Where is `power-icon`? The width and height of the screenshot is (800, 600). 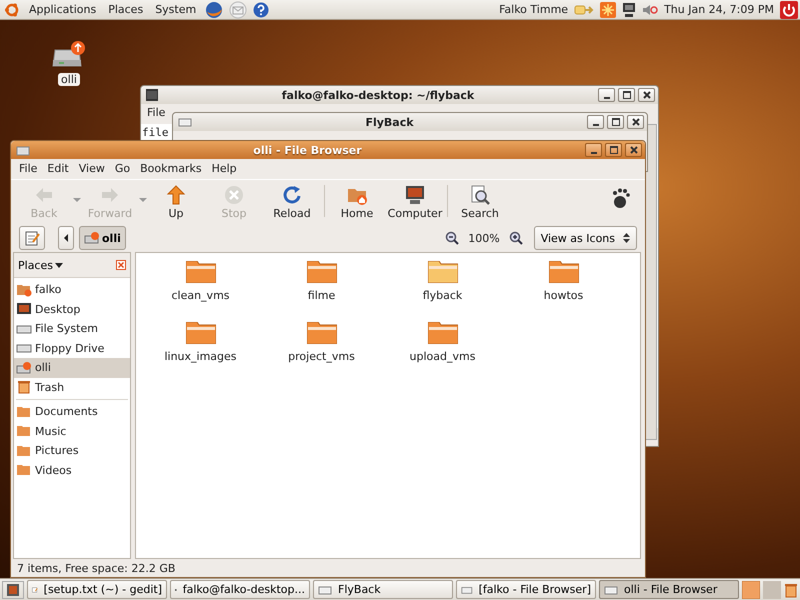
power-icon is located at coordinates (789, 9).